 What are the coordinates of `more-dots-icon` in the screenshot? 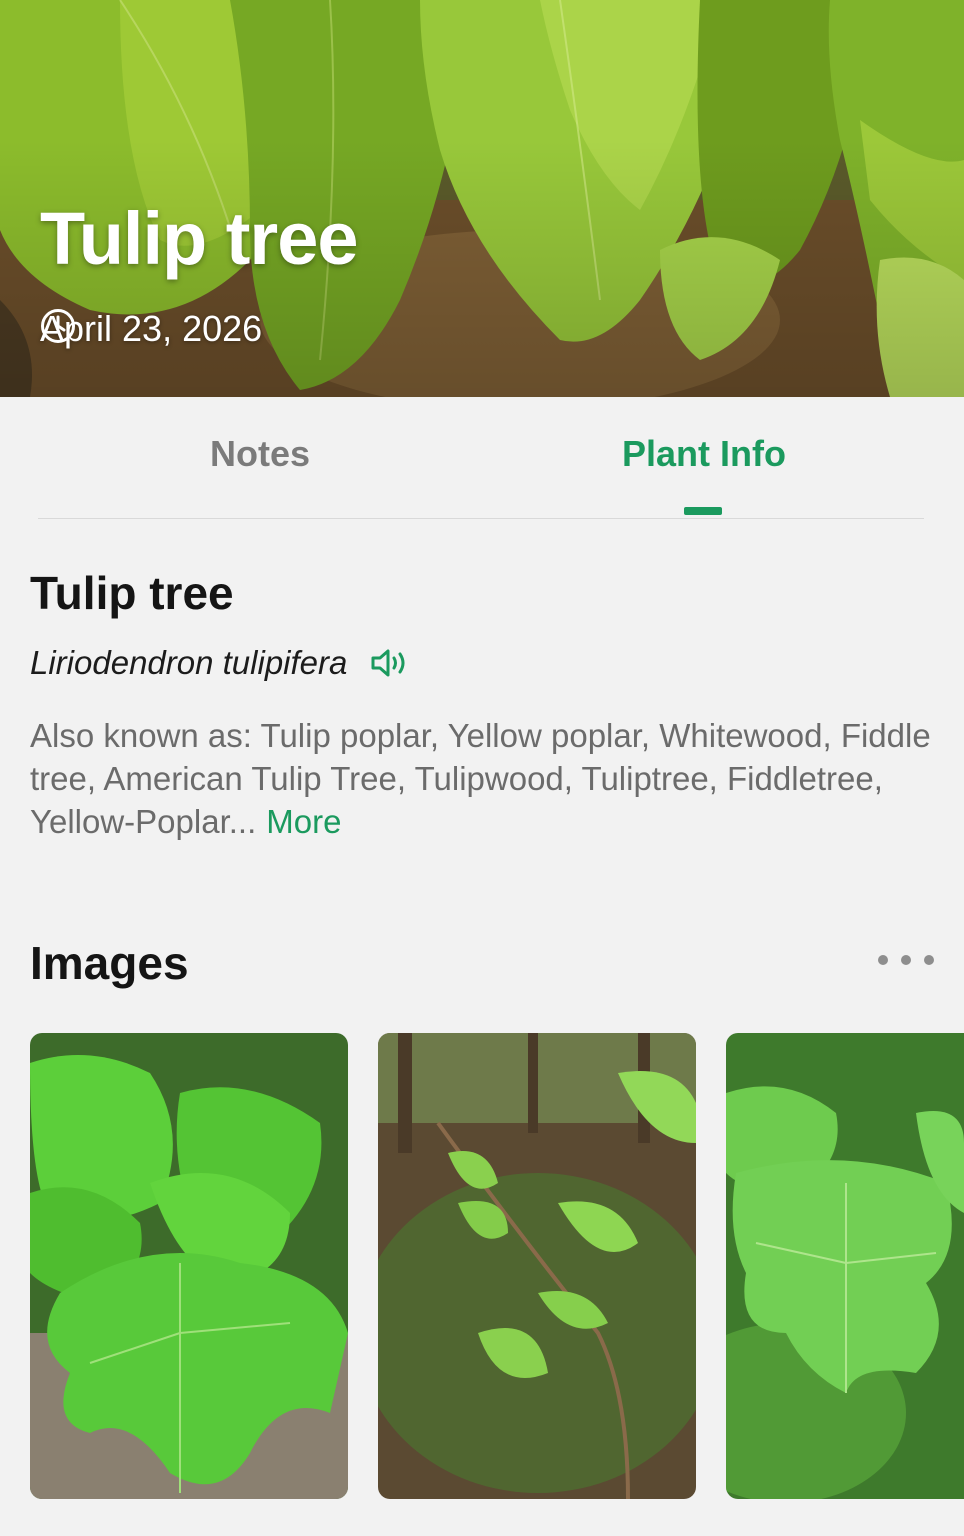 It's located at (906, 960).